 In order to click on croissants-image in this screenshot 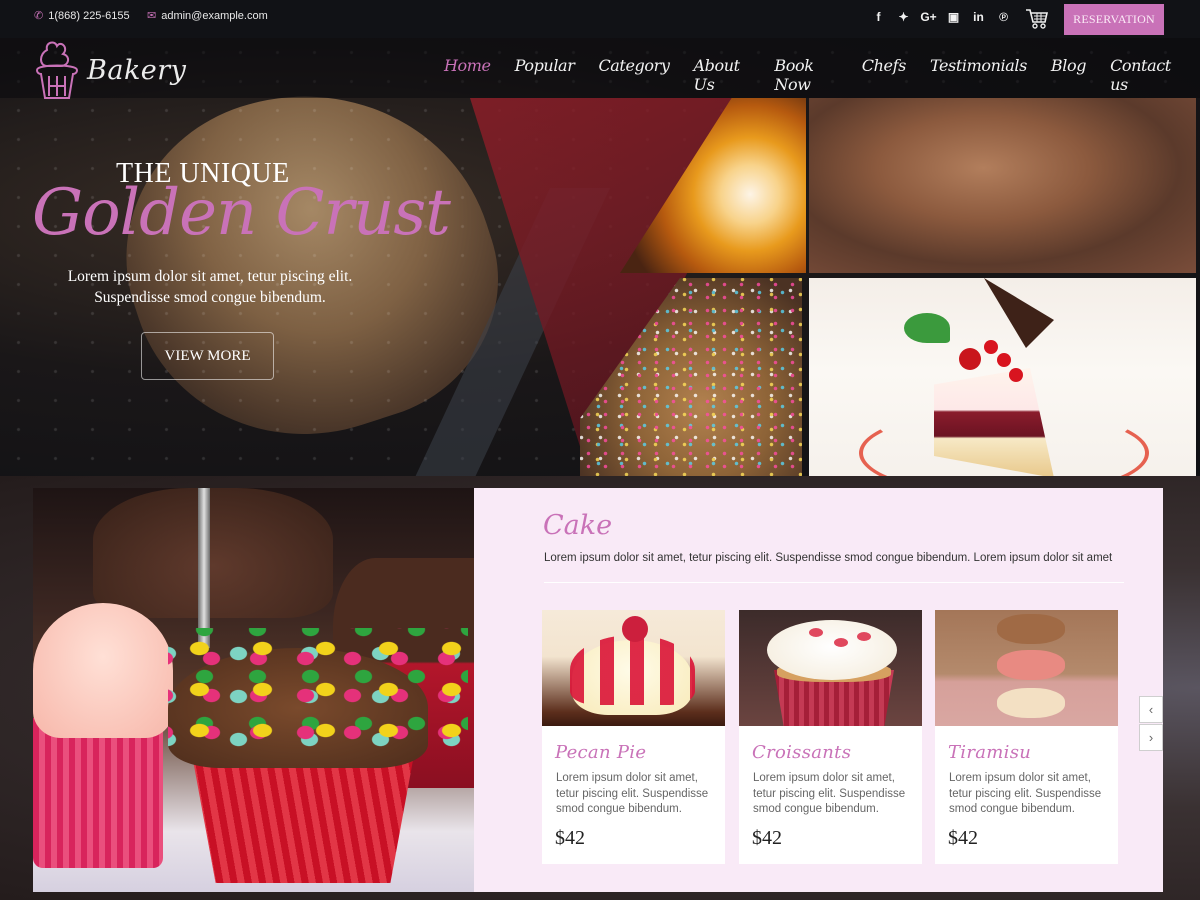, I will do `click(830, 668)`.